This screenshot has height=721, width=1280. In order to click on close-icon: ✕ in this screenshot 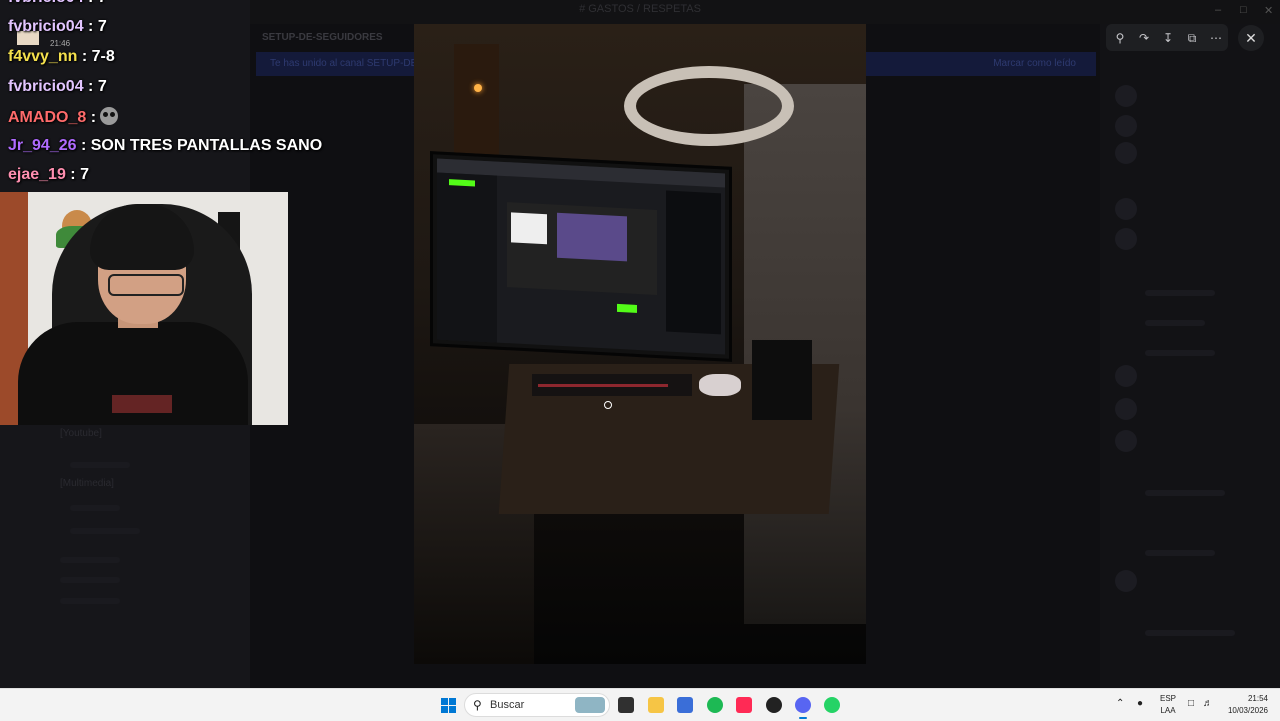, I will do `click(1251, 38)`.